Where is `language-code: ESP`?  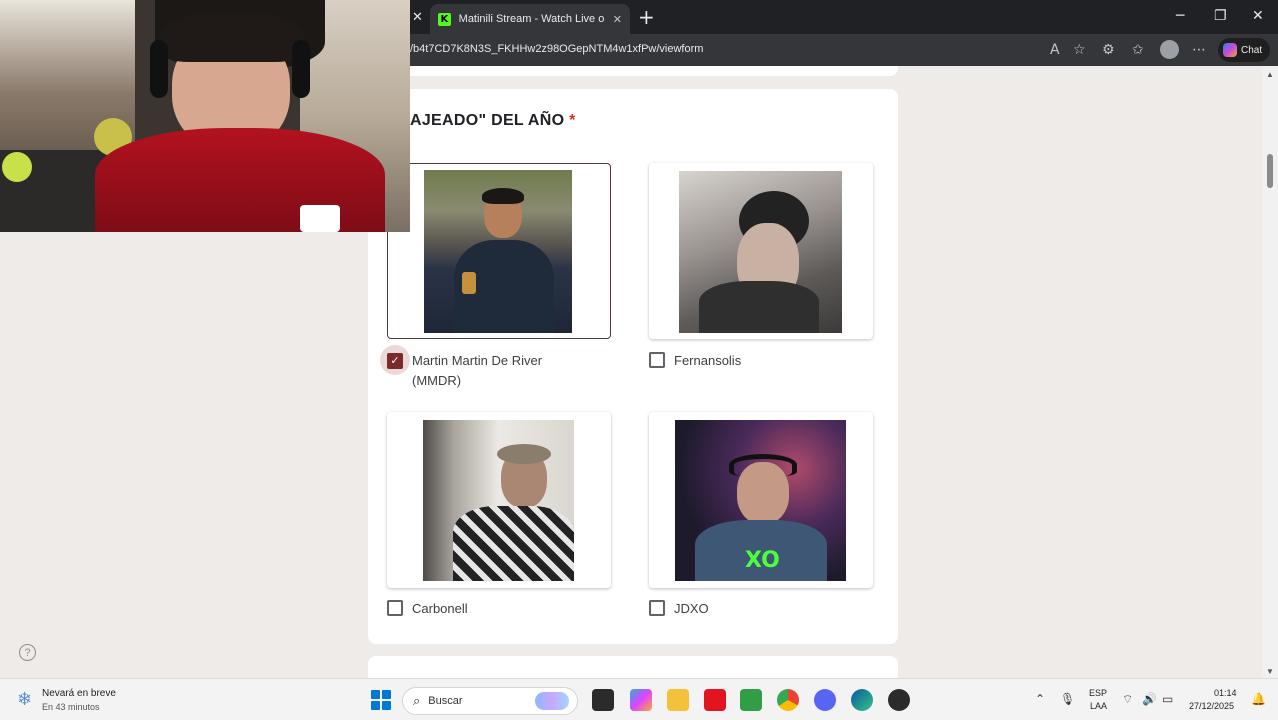
language-code: ESP is located at coordinates (1098, 693).